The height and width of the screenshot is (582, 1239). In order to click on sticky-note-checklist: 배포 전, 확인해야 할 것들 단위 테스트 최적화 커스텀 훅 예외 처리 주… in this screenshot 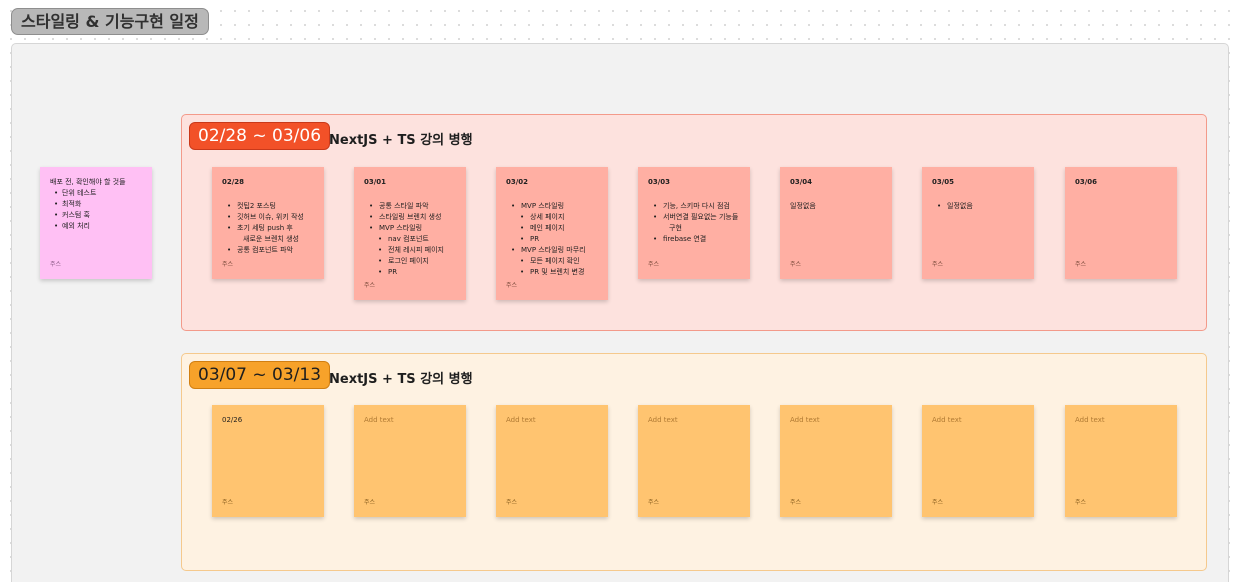, I will do `click(96, 223)`.